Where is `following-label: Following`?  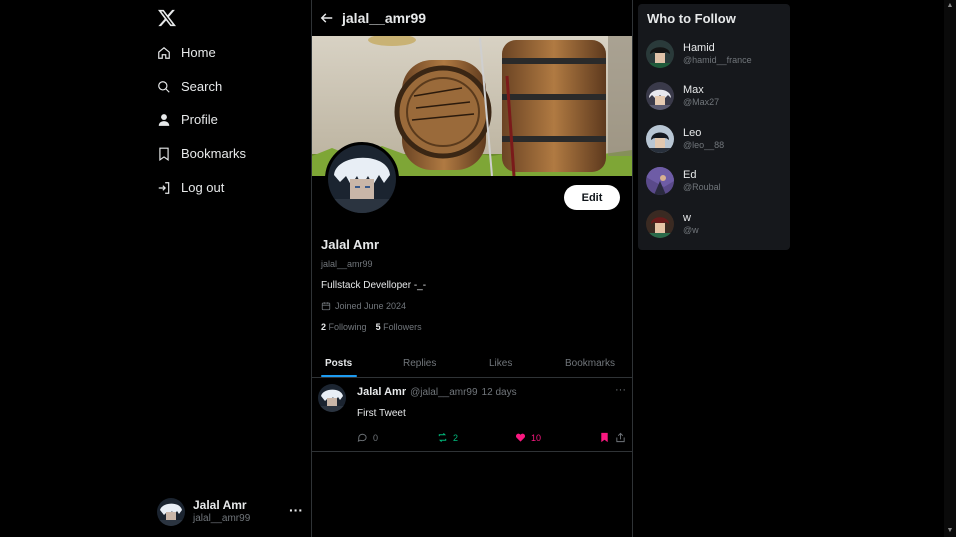 following-label: Following is located at coordinates (347, 327).